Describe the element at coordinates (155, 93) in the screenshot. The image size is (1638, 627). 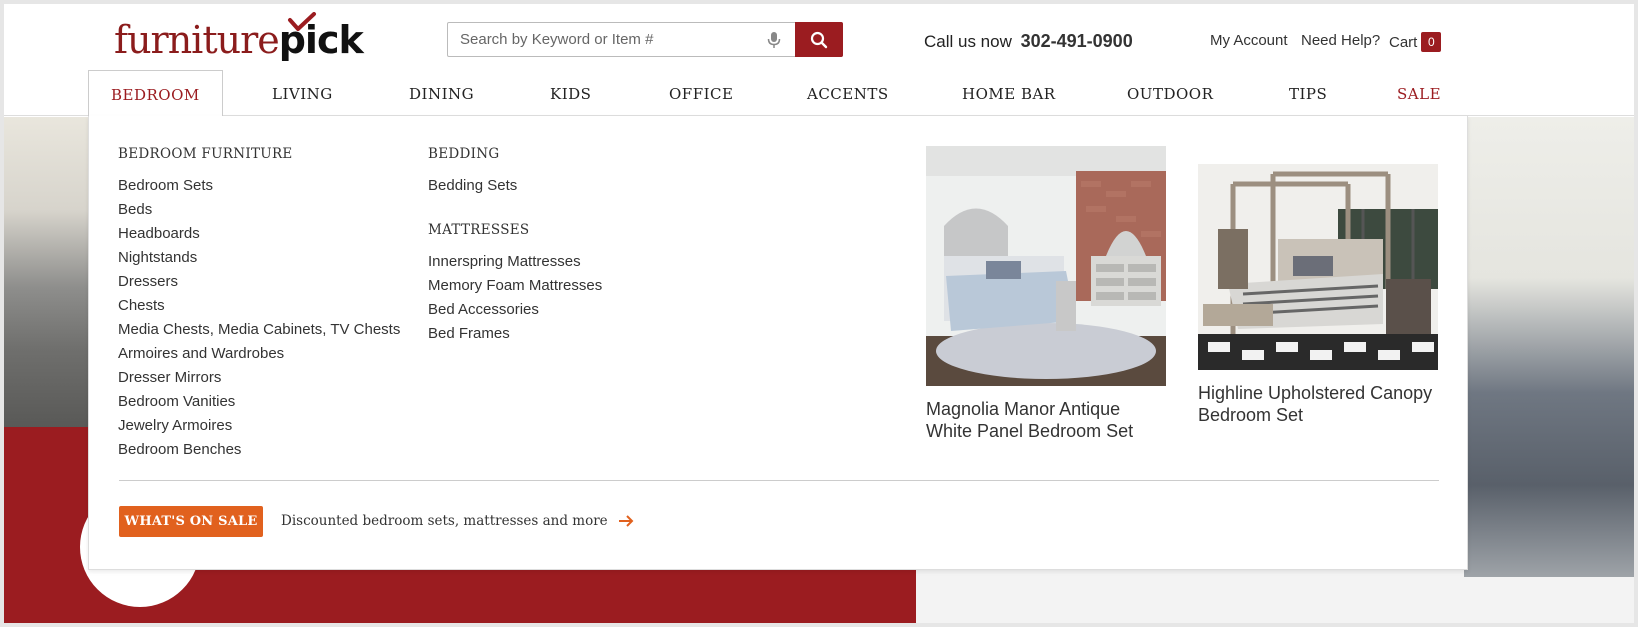
I see `nav-bedroom: BEDROOM` at that location.